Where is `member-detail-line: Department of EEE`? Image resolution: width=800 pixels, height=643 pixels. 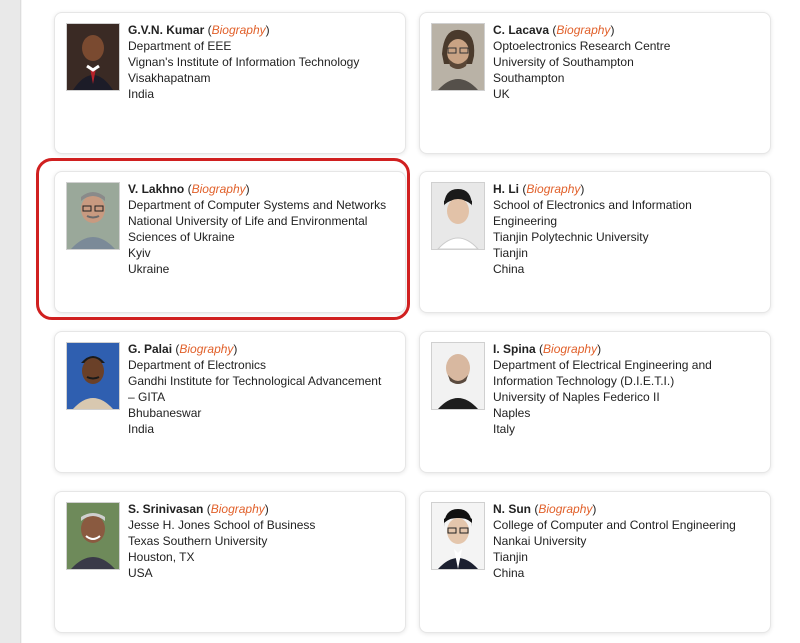
member-detail-line: Department of EEE is located at coordinates (180, 46).